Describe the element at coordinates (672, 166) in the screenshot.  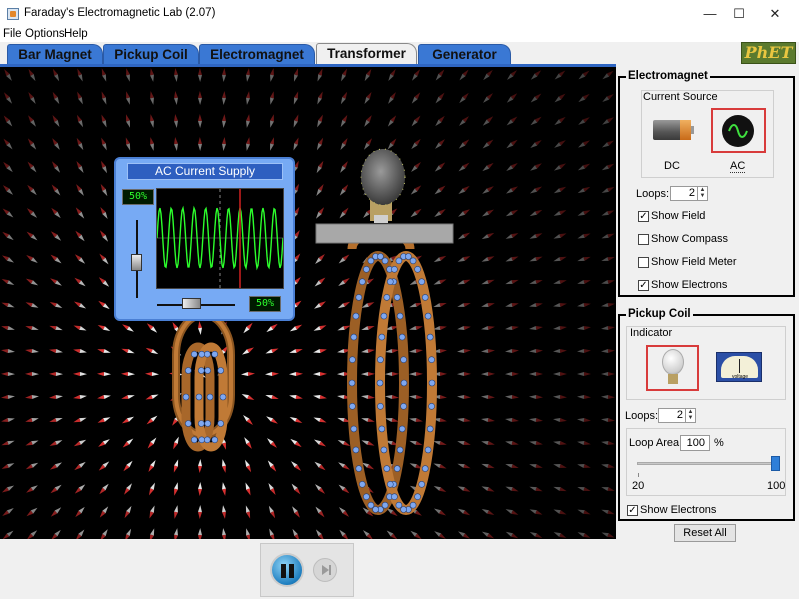
I see `dc-option-label: DC` at that location.